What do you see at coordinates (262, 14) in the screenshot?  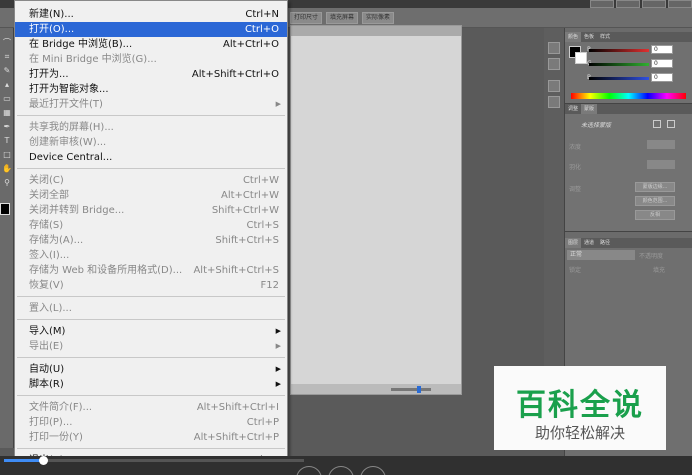 I see `menu-item-shortcut: Ctrl+N` at bounding box center [262, 14].